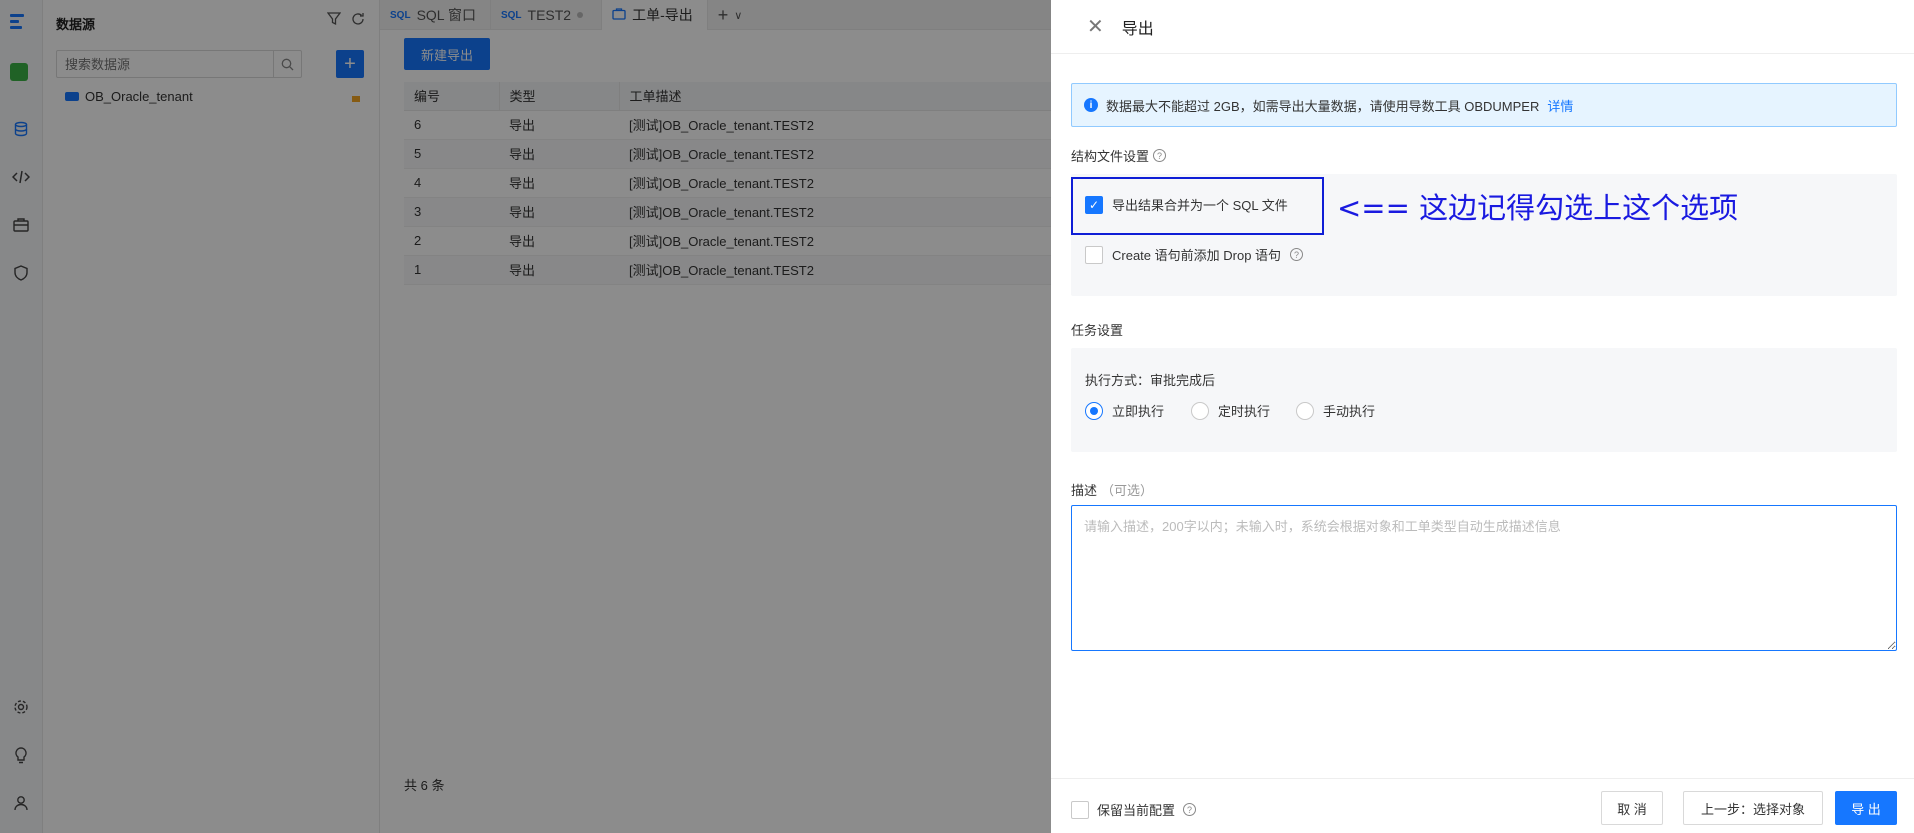  I want to click on keep-config-label: 保留当前配置, so click(1136, 810).